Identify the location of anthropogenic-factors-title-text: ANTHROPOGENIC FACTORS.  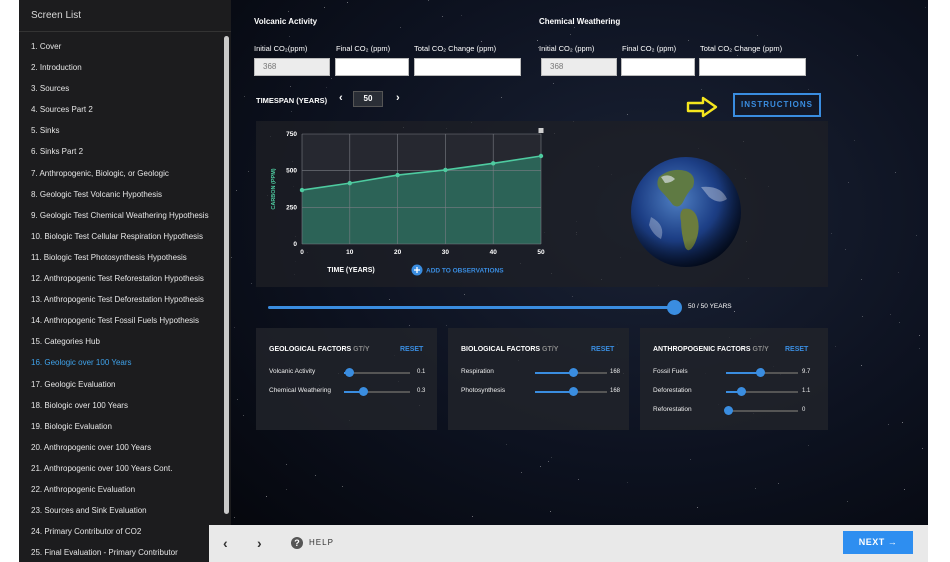
(702, 349).